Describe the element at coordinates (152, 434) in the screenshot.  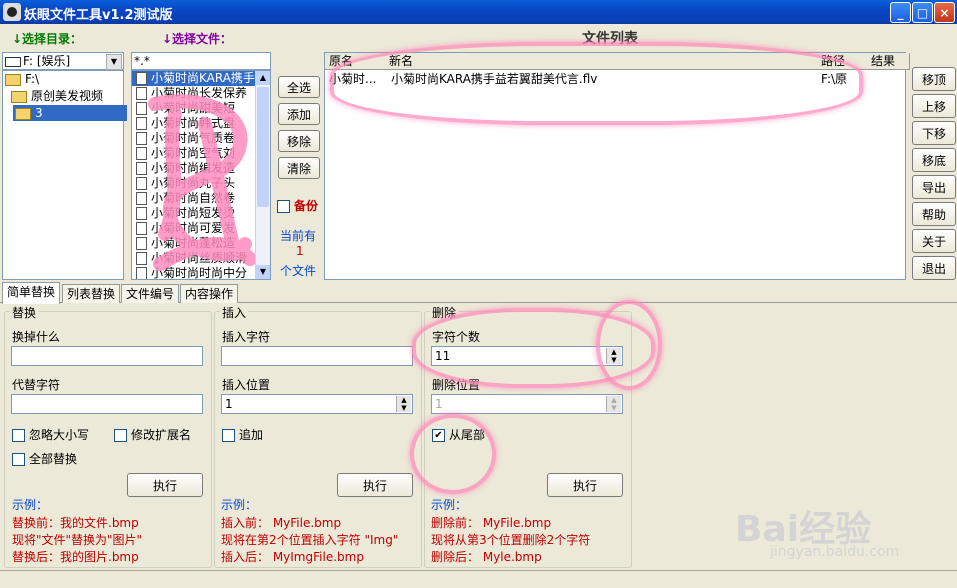
I see `modify-ext-checkbox: 修改扩展名` at that location.